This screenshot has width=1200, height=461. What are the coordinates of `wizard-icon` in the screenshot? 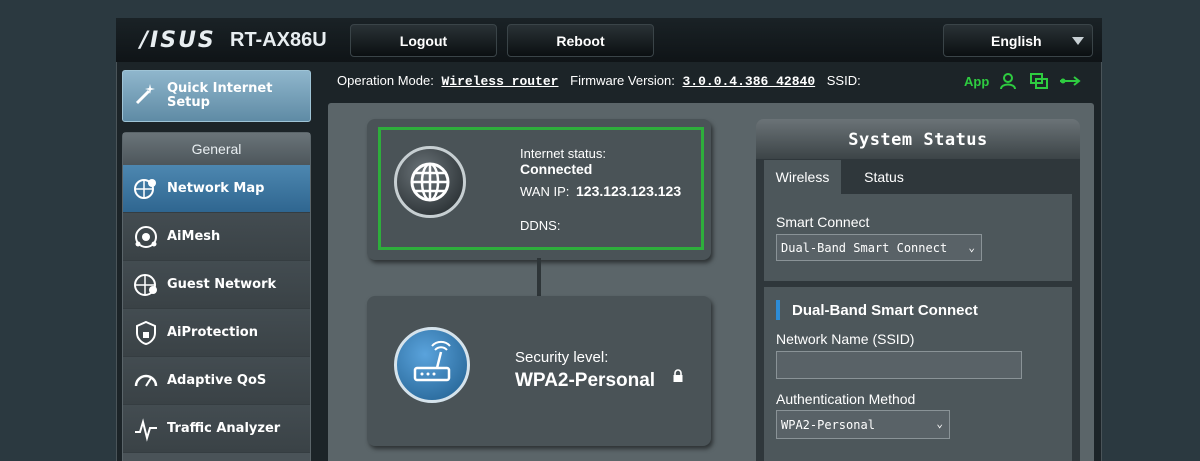 It's located at (146, 96).